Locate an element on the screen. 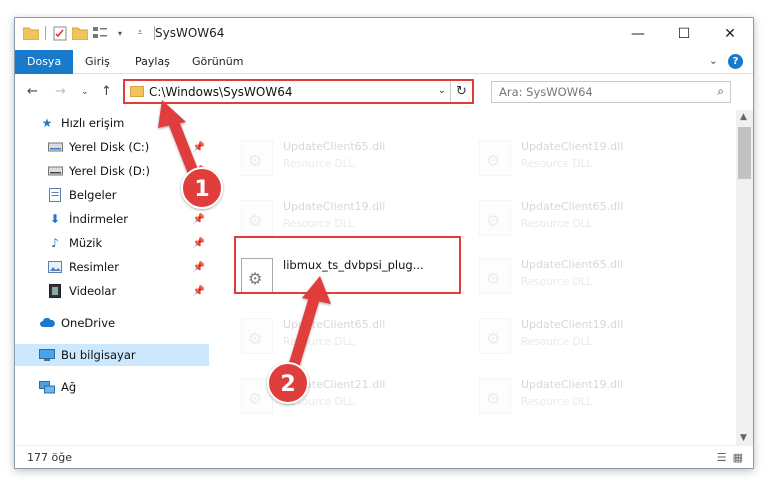 Image resolution: width=769 pixels, height=492 pixels. chevron-down-icon: ⌄ is located at coordinates (442, 90).